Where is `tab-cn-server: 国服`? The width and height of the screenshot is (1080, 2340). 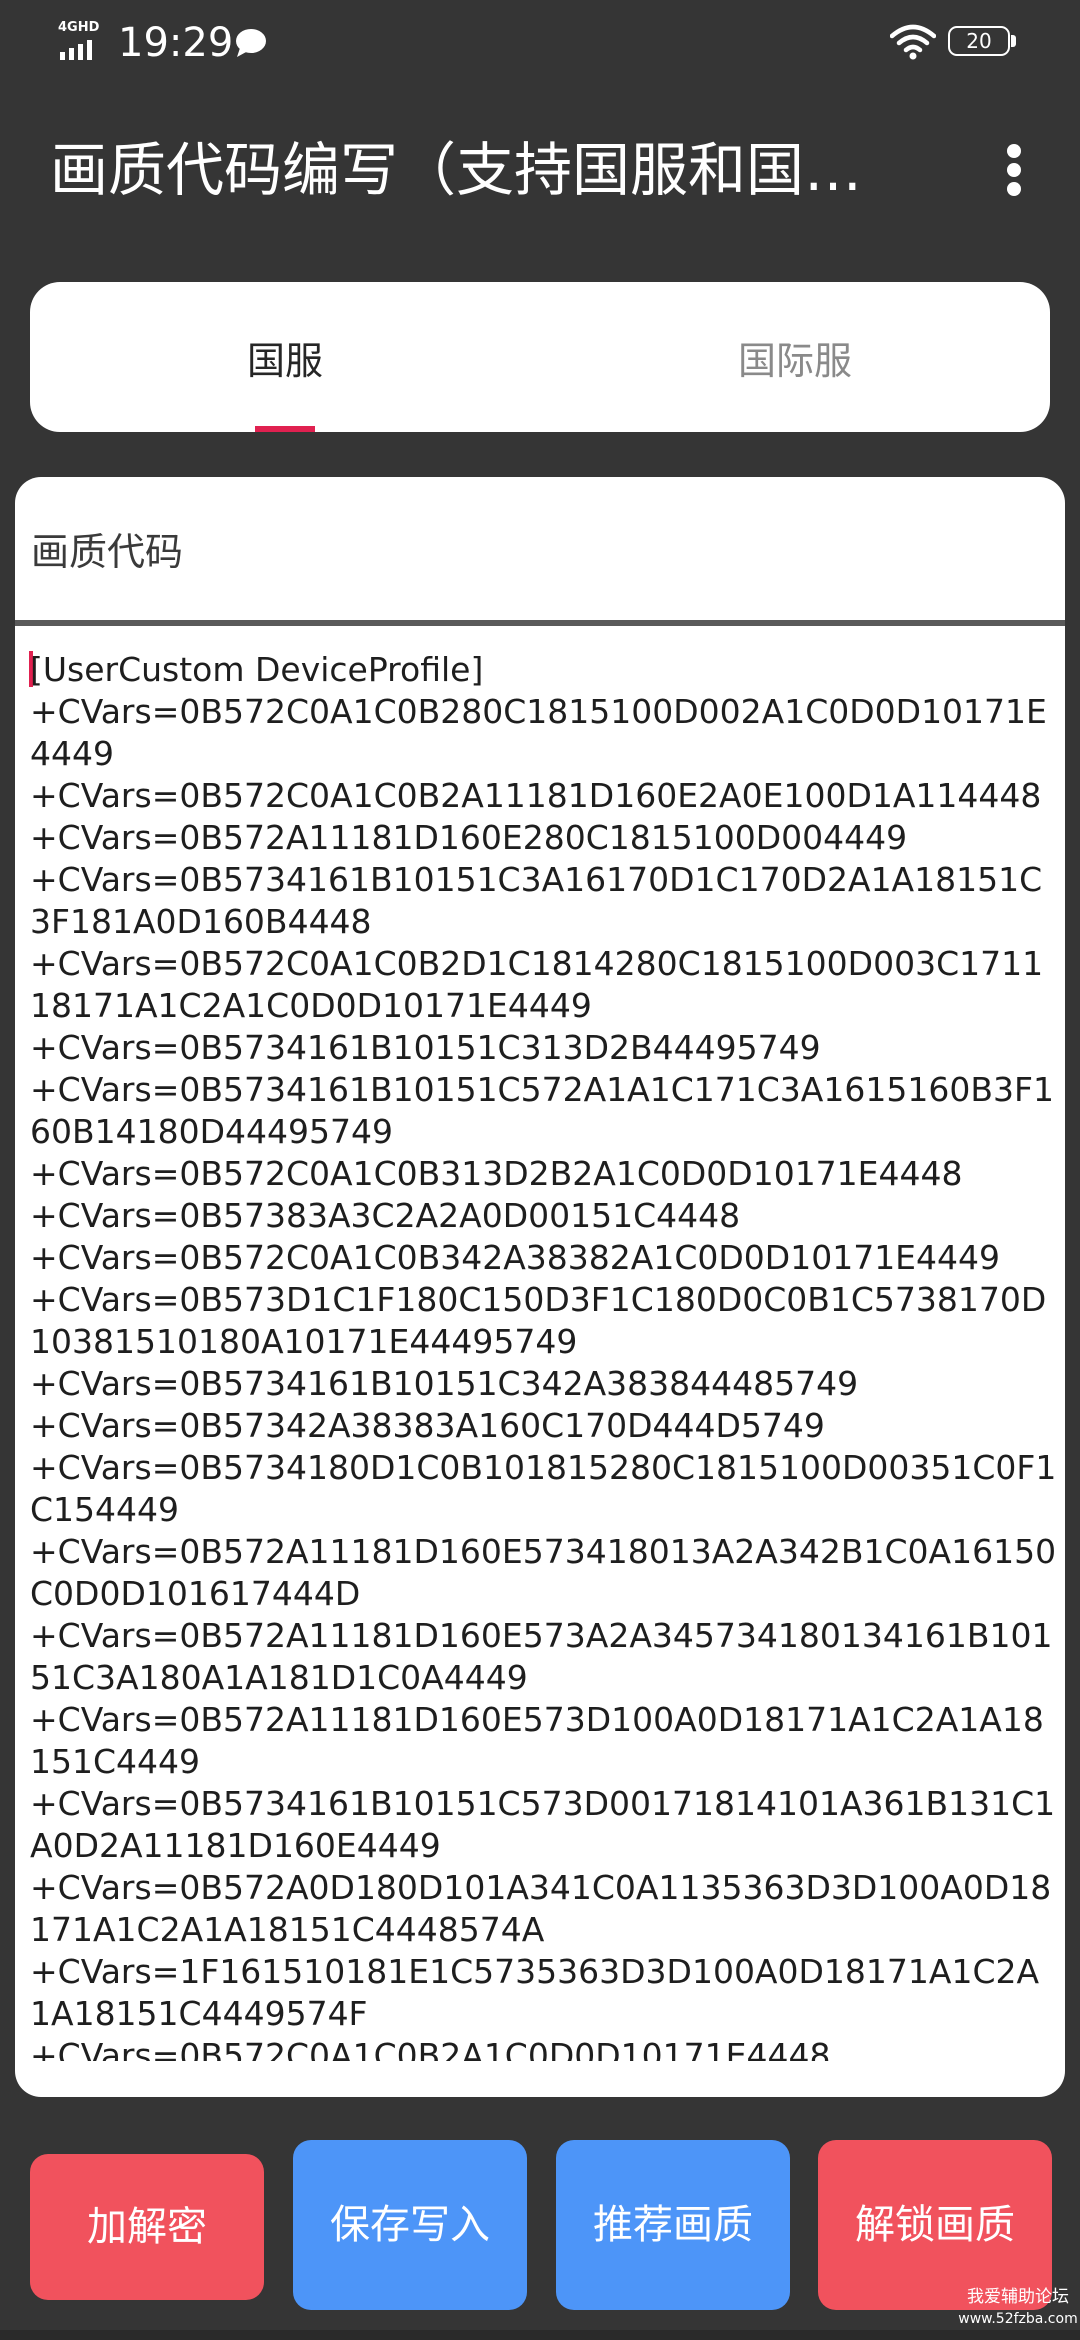
tab-cn-server: 国服 is located at coordinates (285, 357).